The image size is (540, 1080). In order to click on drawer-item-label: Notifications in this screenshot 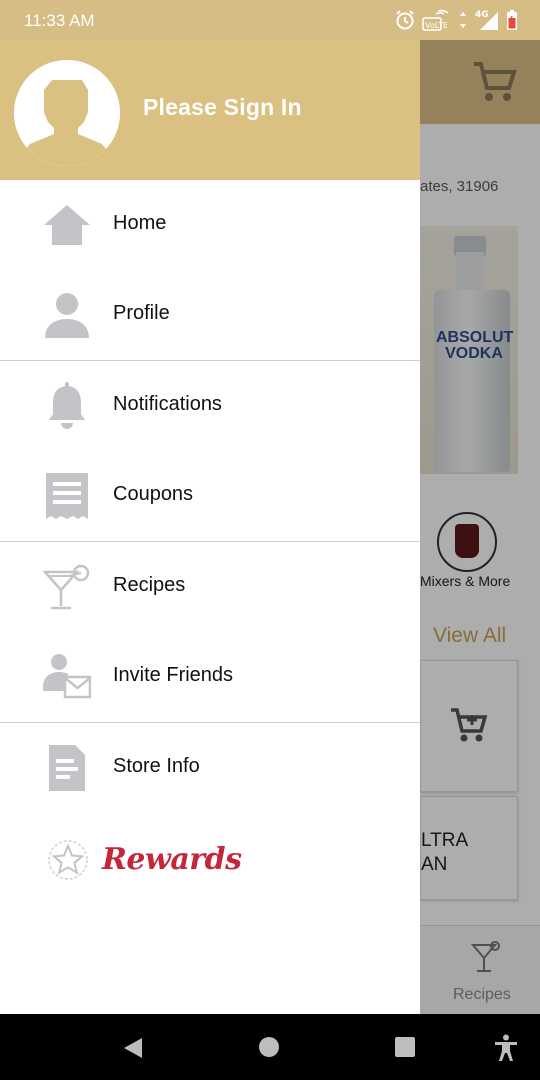, I will do `click(167, 404)`.